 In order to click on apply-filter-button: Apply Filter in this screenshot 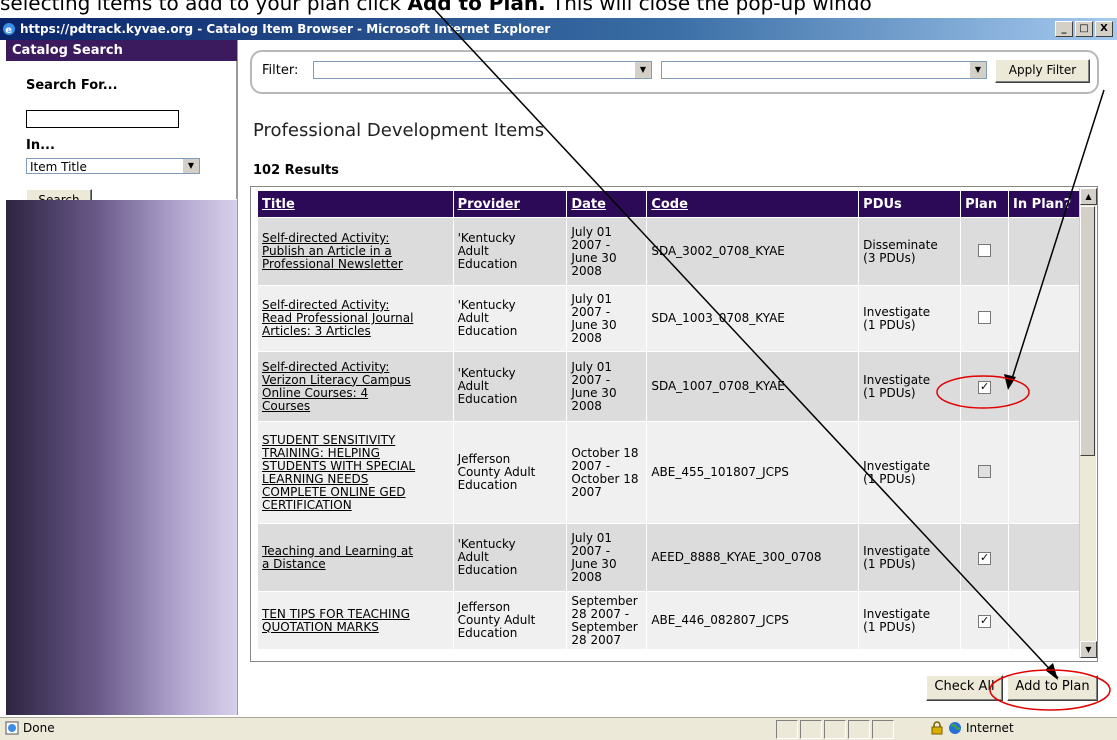, I will do `click(1042, 71)`.